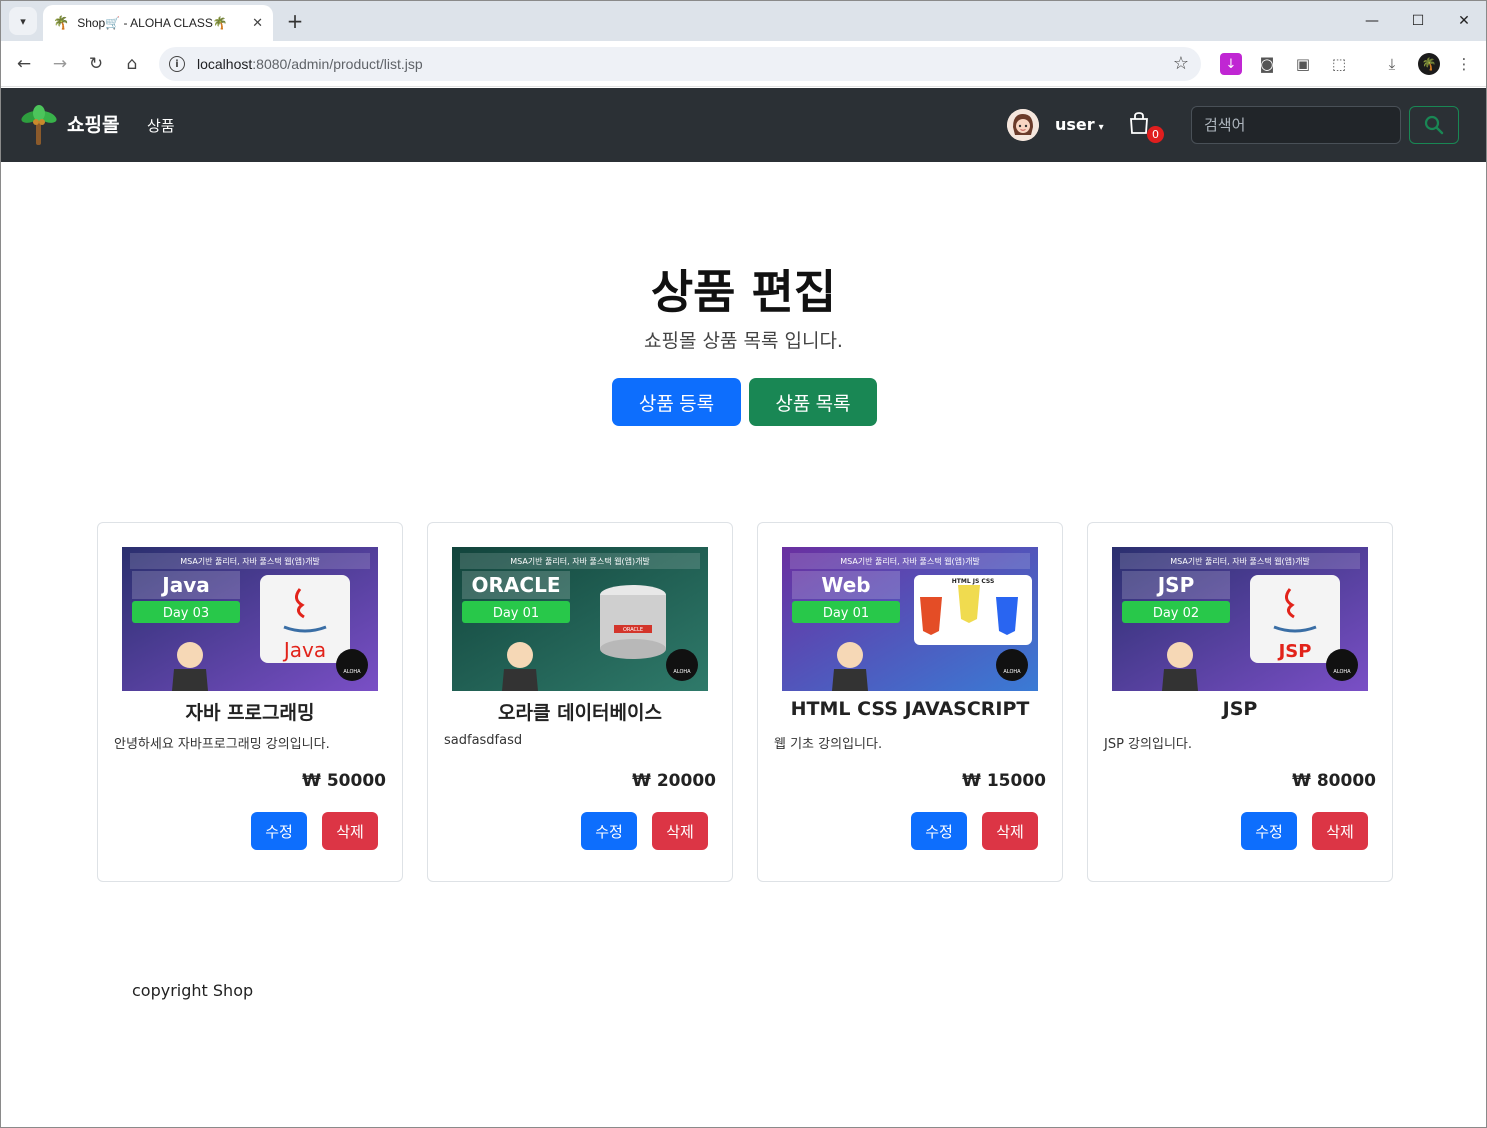 This screenshot has width=1487, height=1128. Describe the element at coordinates (132, 64) in the screenshot. I see `home-icon: ⌂` at that location.